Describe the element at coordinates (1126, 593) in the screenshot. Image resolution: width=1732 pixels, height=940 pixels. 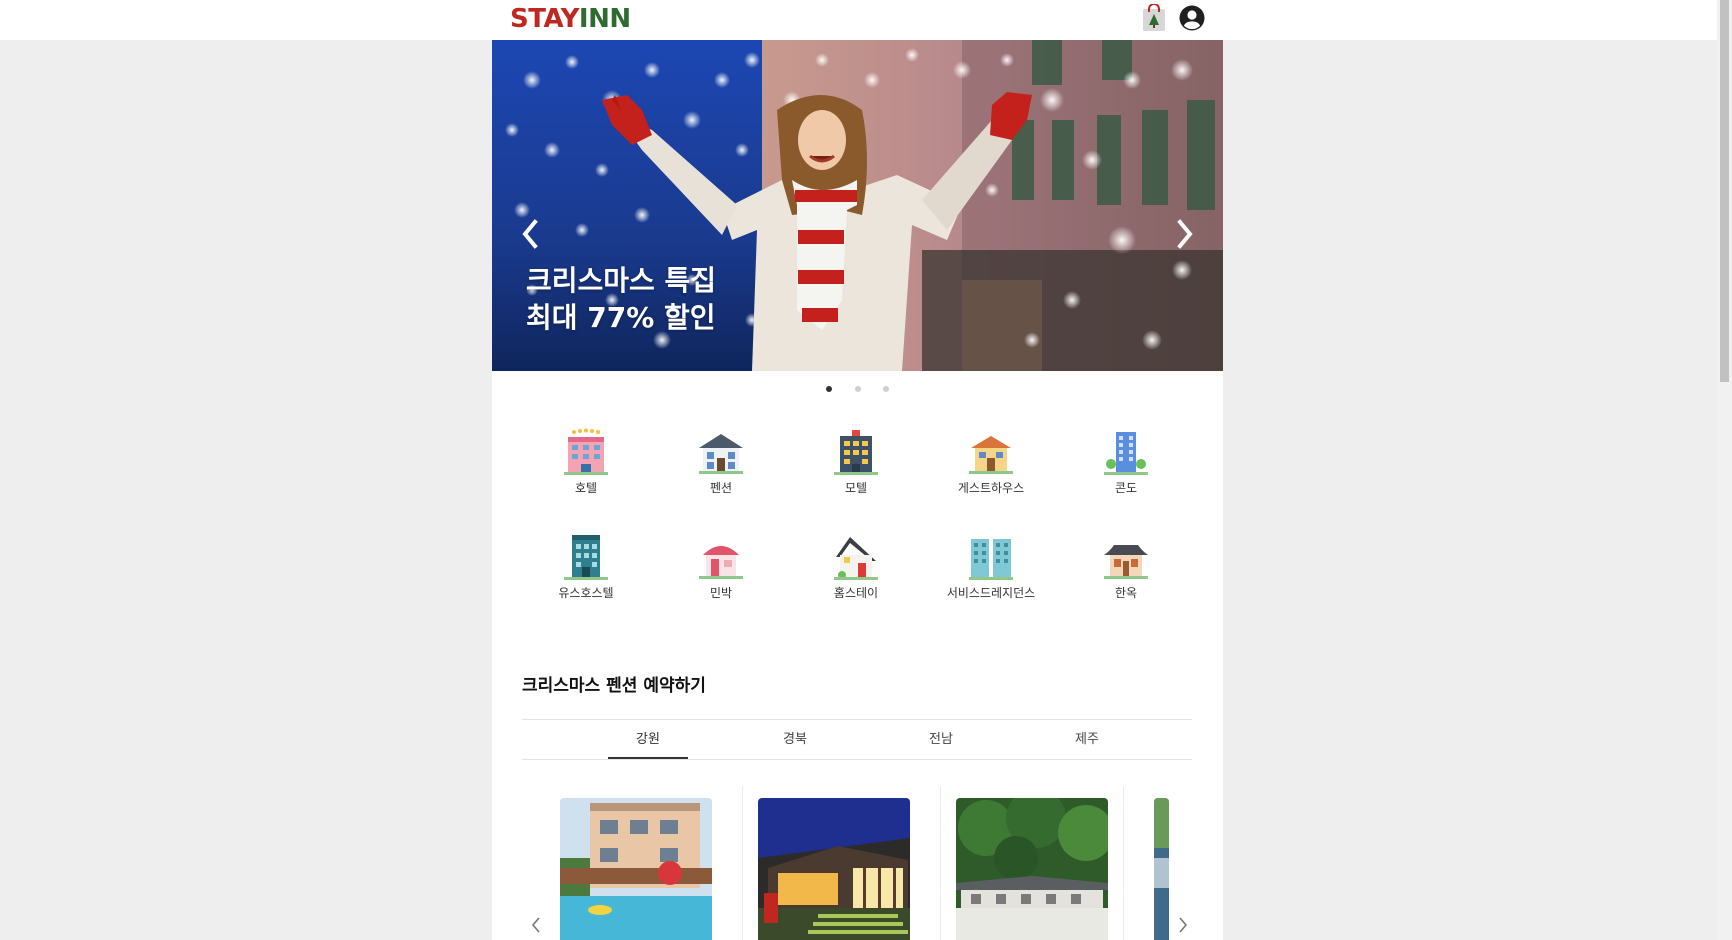
I see `category-label: 한옥` at that location.